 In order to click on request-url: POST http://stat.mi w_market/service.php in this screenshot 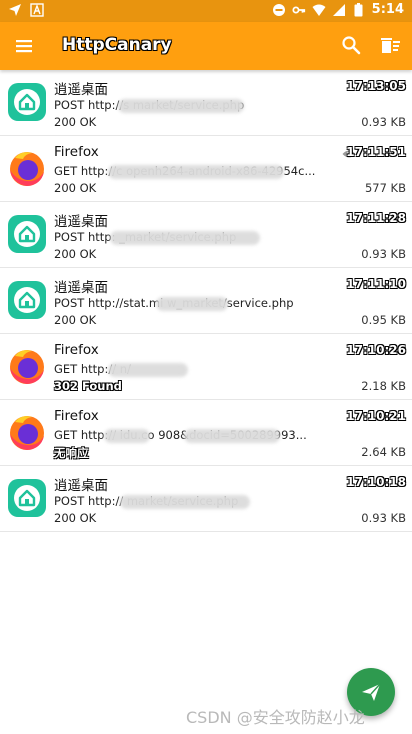, I will do `click(174, 303)`.